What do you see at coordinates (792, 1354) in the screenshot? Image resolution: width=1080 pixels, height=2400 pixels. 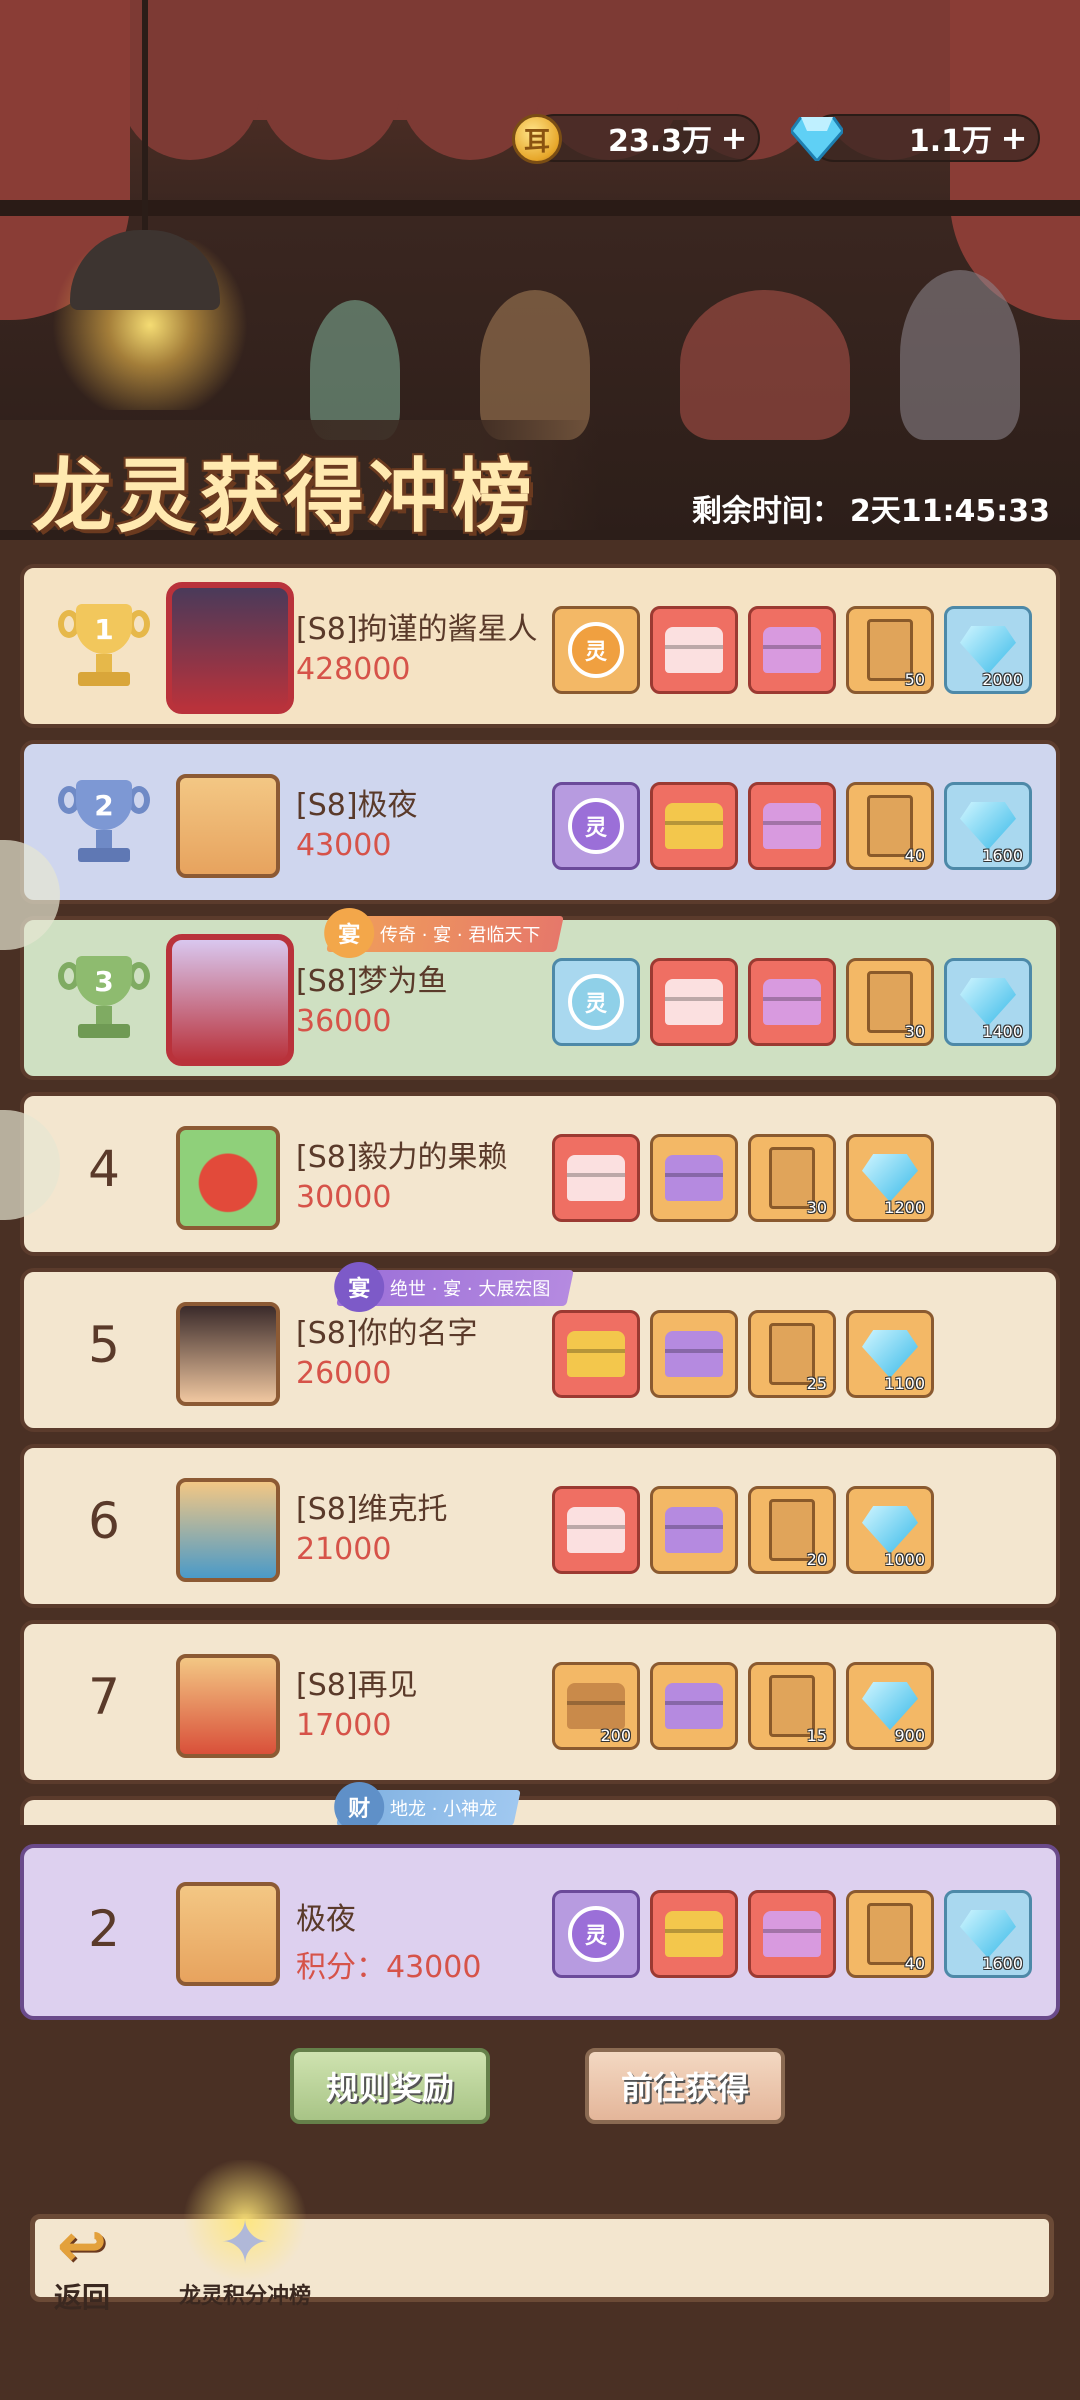 I see `ticket-icon: 25` at bounding box center [792, 1354].